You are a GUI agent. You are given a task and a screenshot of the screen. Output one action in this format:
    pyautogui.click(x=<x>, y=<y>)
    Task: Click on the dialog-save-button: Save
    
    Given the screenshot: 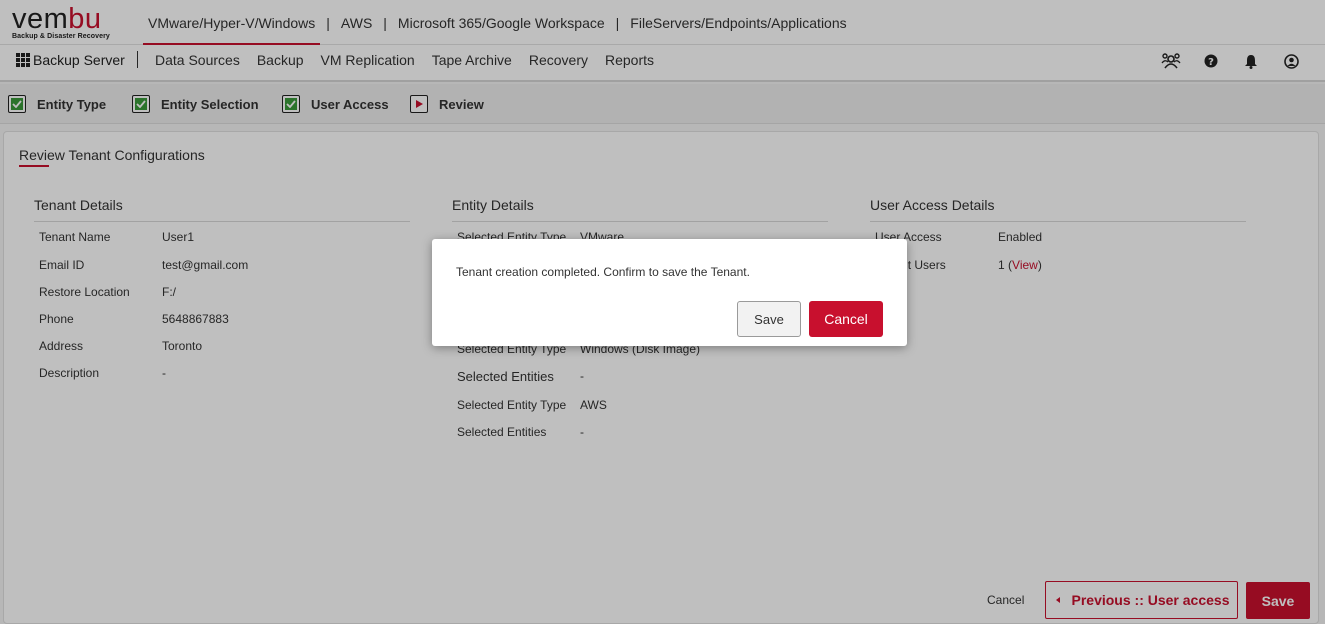 What is the action you would take?
    pyautogui.click(x=769, y=319)
    